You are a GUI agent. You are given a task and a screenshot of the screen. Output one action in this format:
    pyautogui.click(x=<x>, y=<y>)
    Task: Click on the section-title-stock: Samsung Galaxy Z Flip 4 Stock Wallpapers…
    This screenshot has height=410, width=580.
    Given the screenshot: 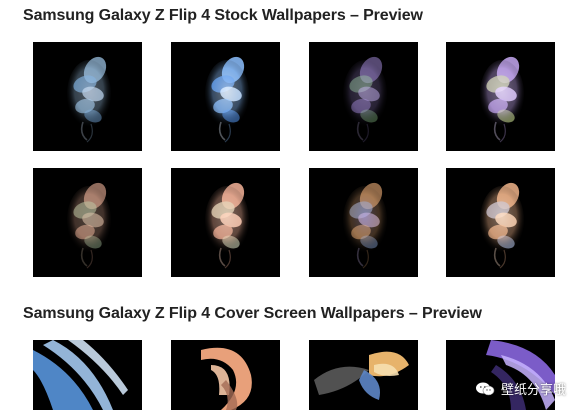 What is the action you would take?
    pyautogui.click(x=223, y=15)
    